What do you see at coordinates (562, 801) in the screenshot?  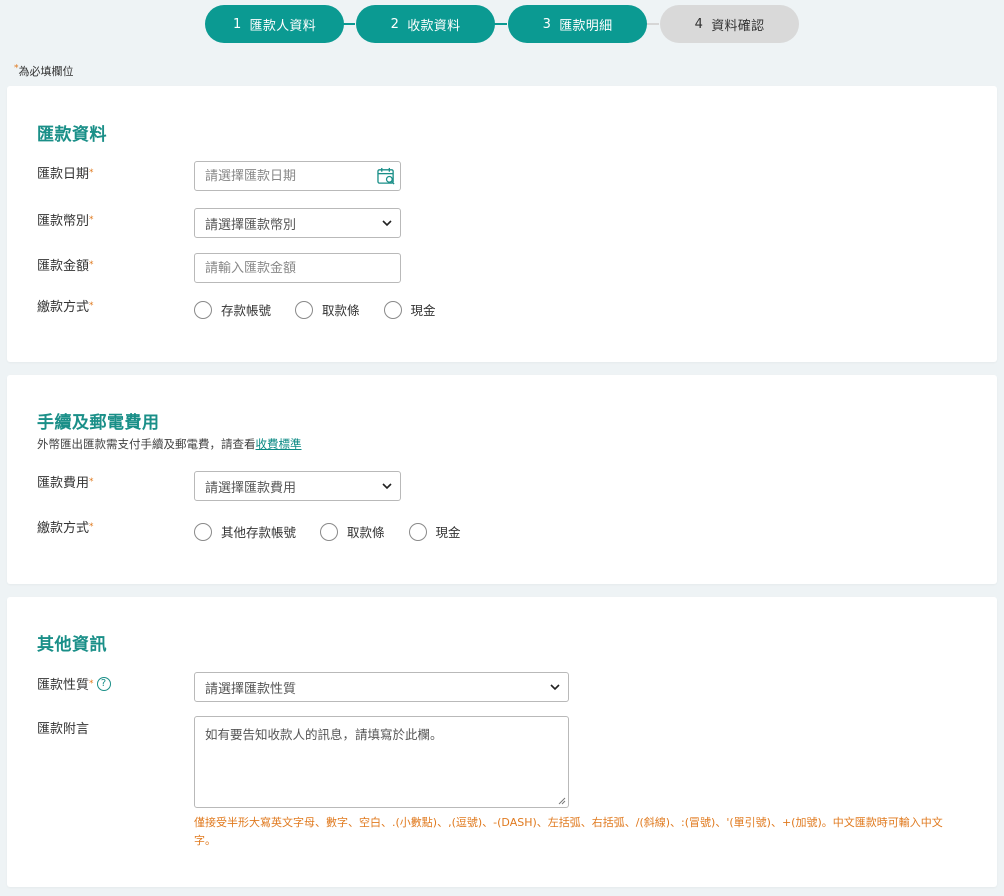 I see `resize-grip-icon` at bounding box center [562, 801].